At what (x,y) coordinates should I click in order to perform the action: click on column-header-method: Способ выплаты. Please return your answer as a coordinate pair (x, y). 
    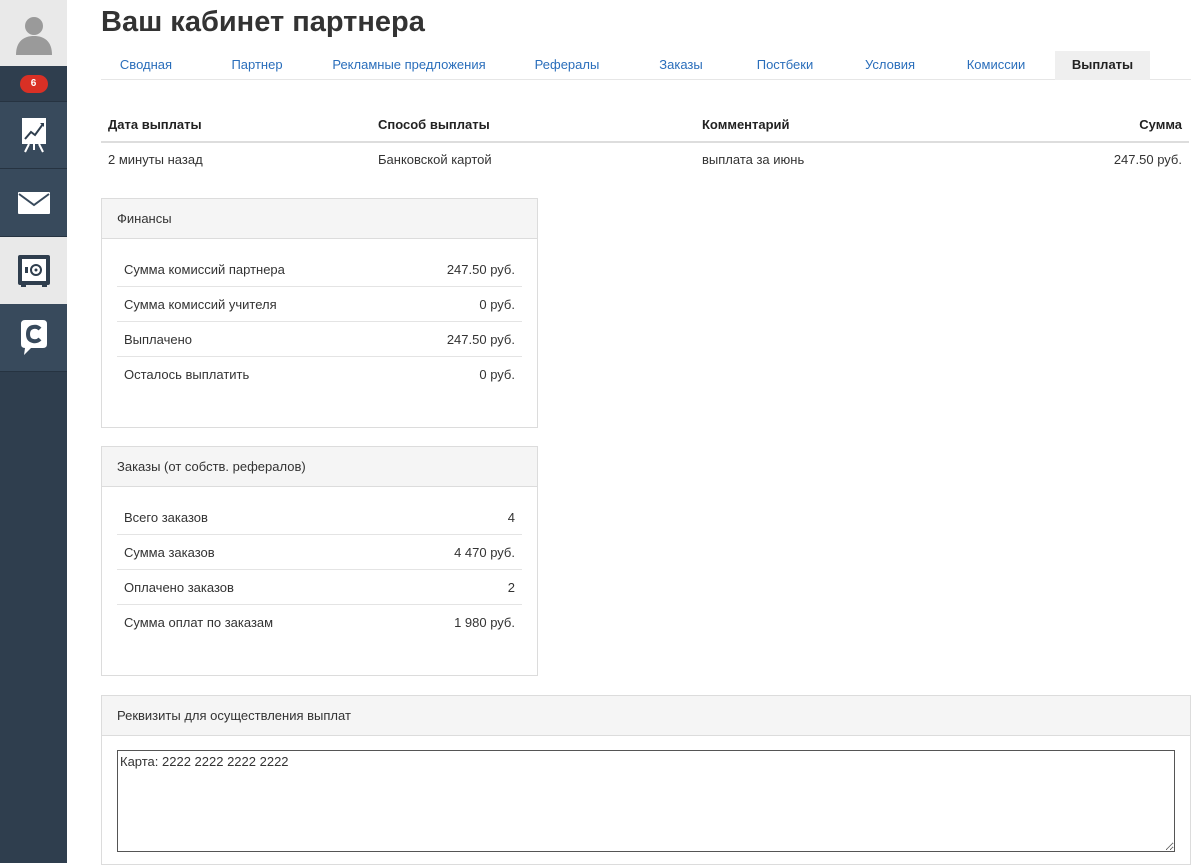
    Looking at the image, I should click on (434, 124).